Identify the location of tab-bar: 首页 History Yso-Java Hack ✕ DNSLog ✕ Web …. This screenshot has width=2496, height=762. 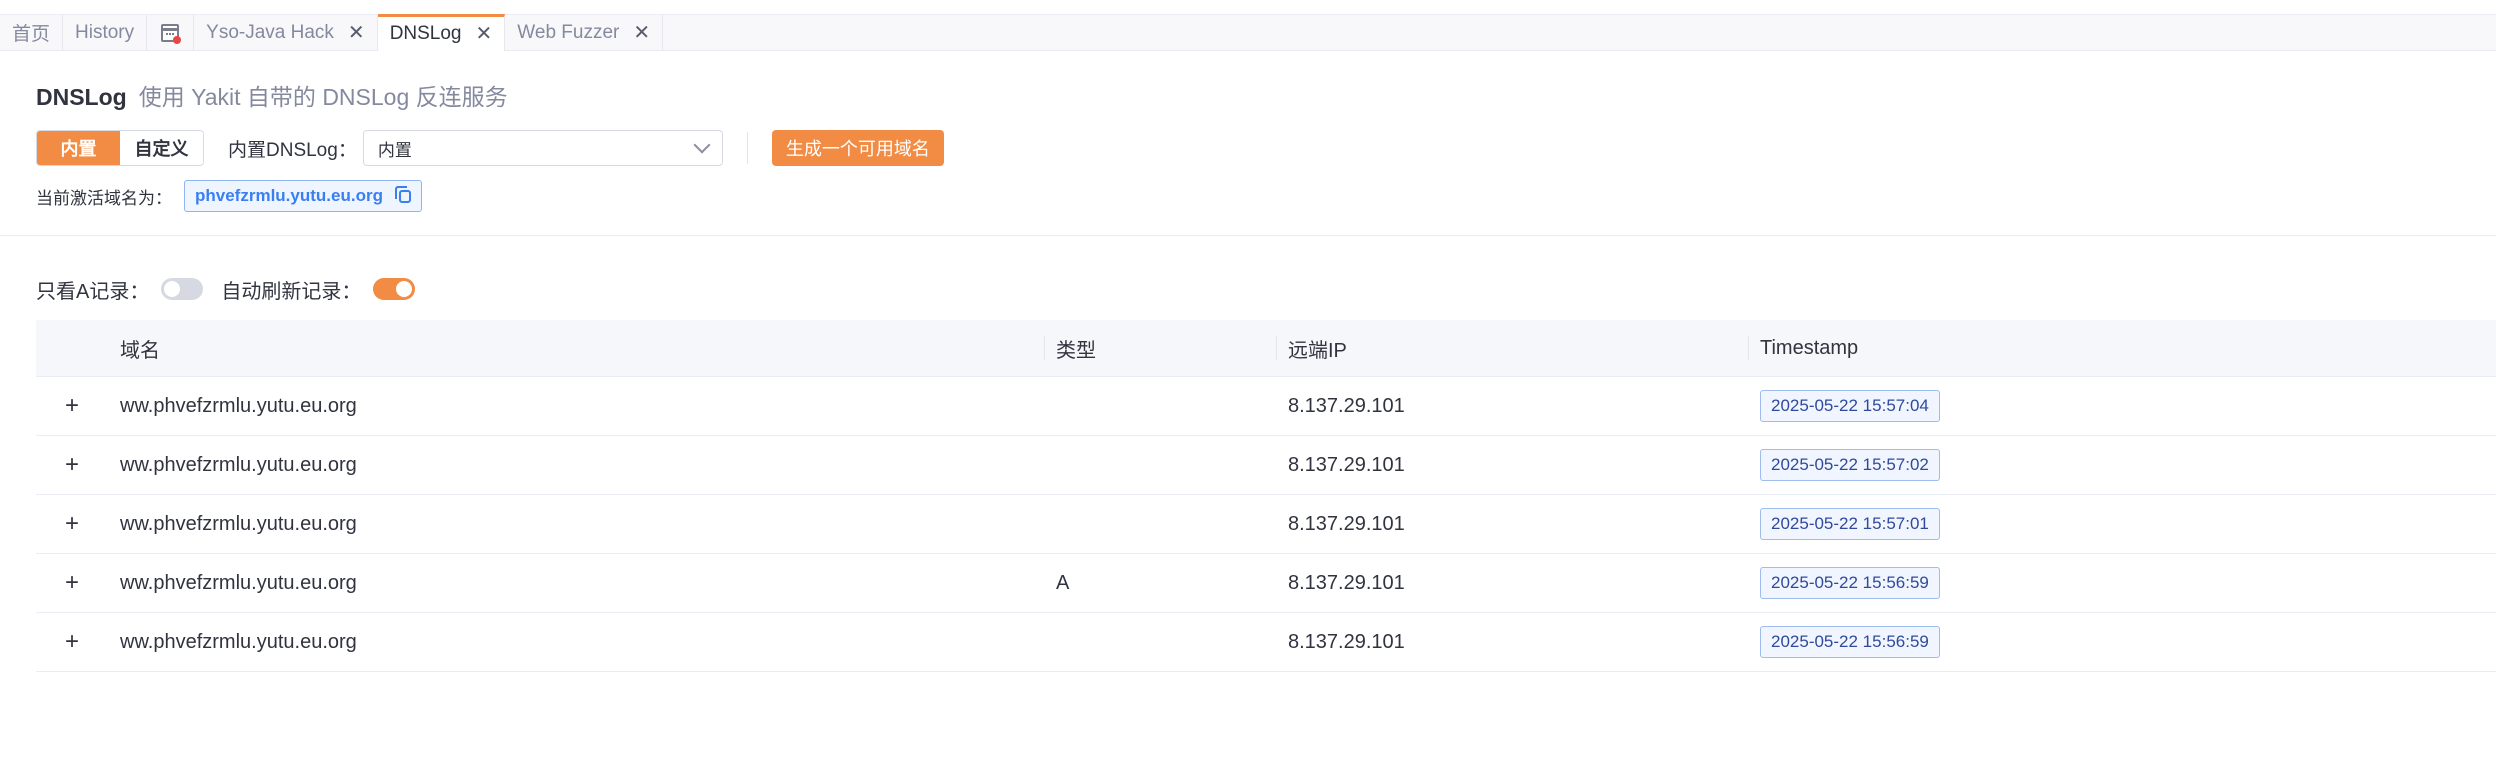
(1248, 32).